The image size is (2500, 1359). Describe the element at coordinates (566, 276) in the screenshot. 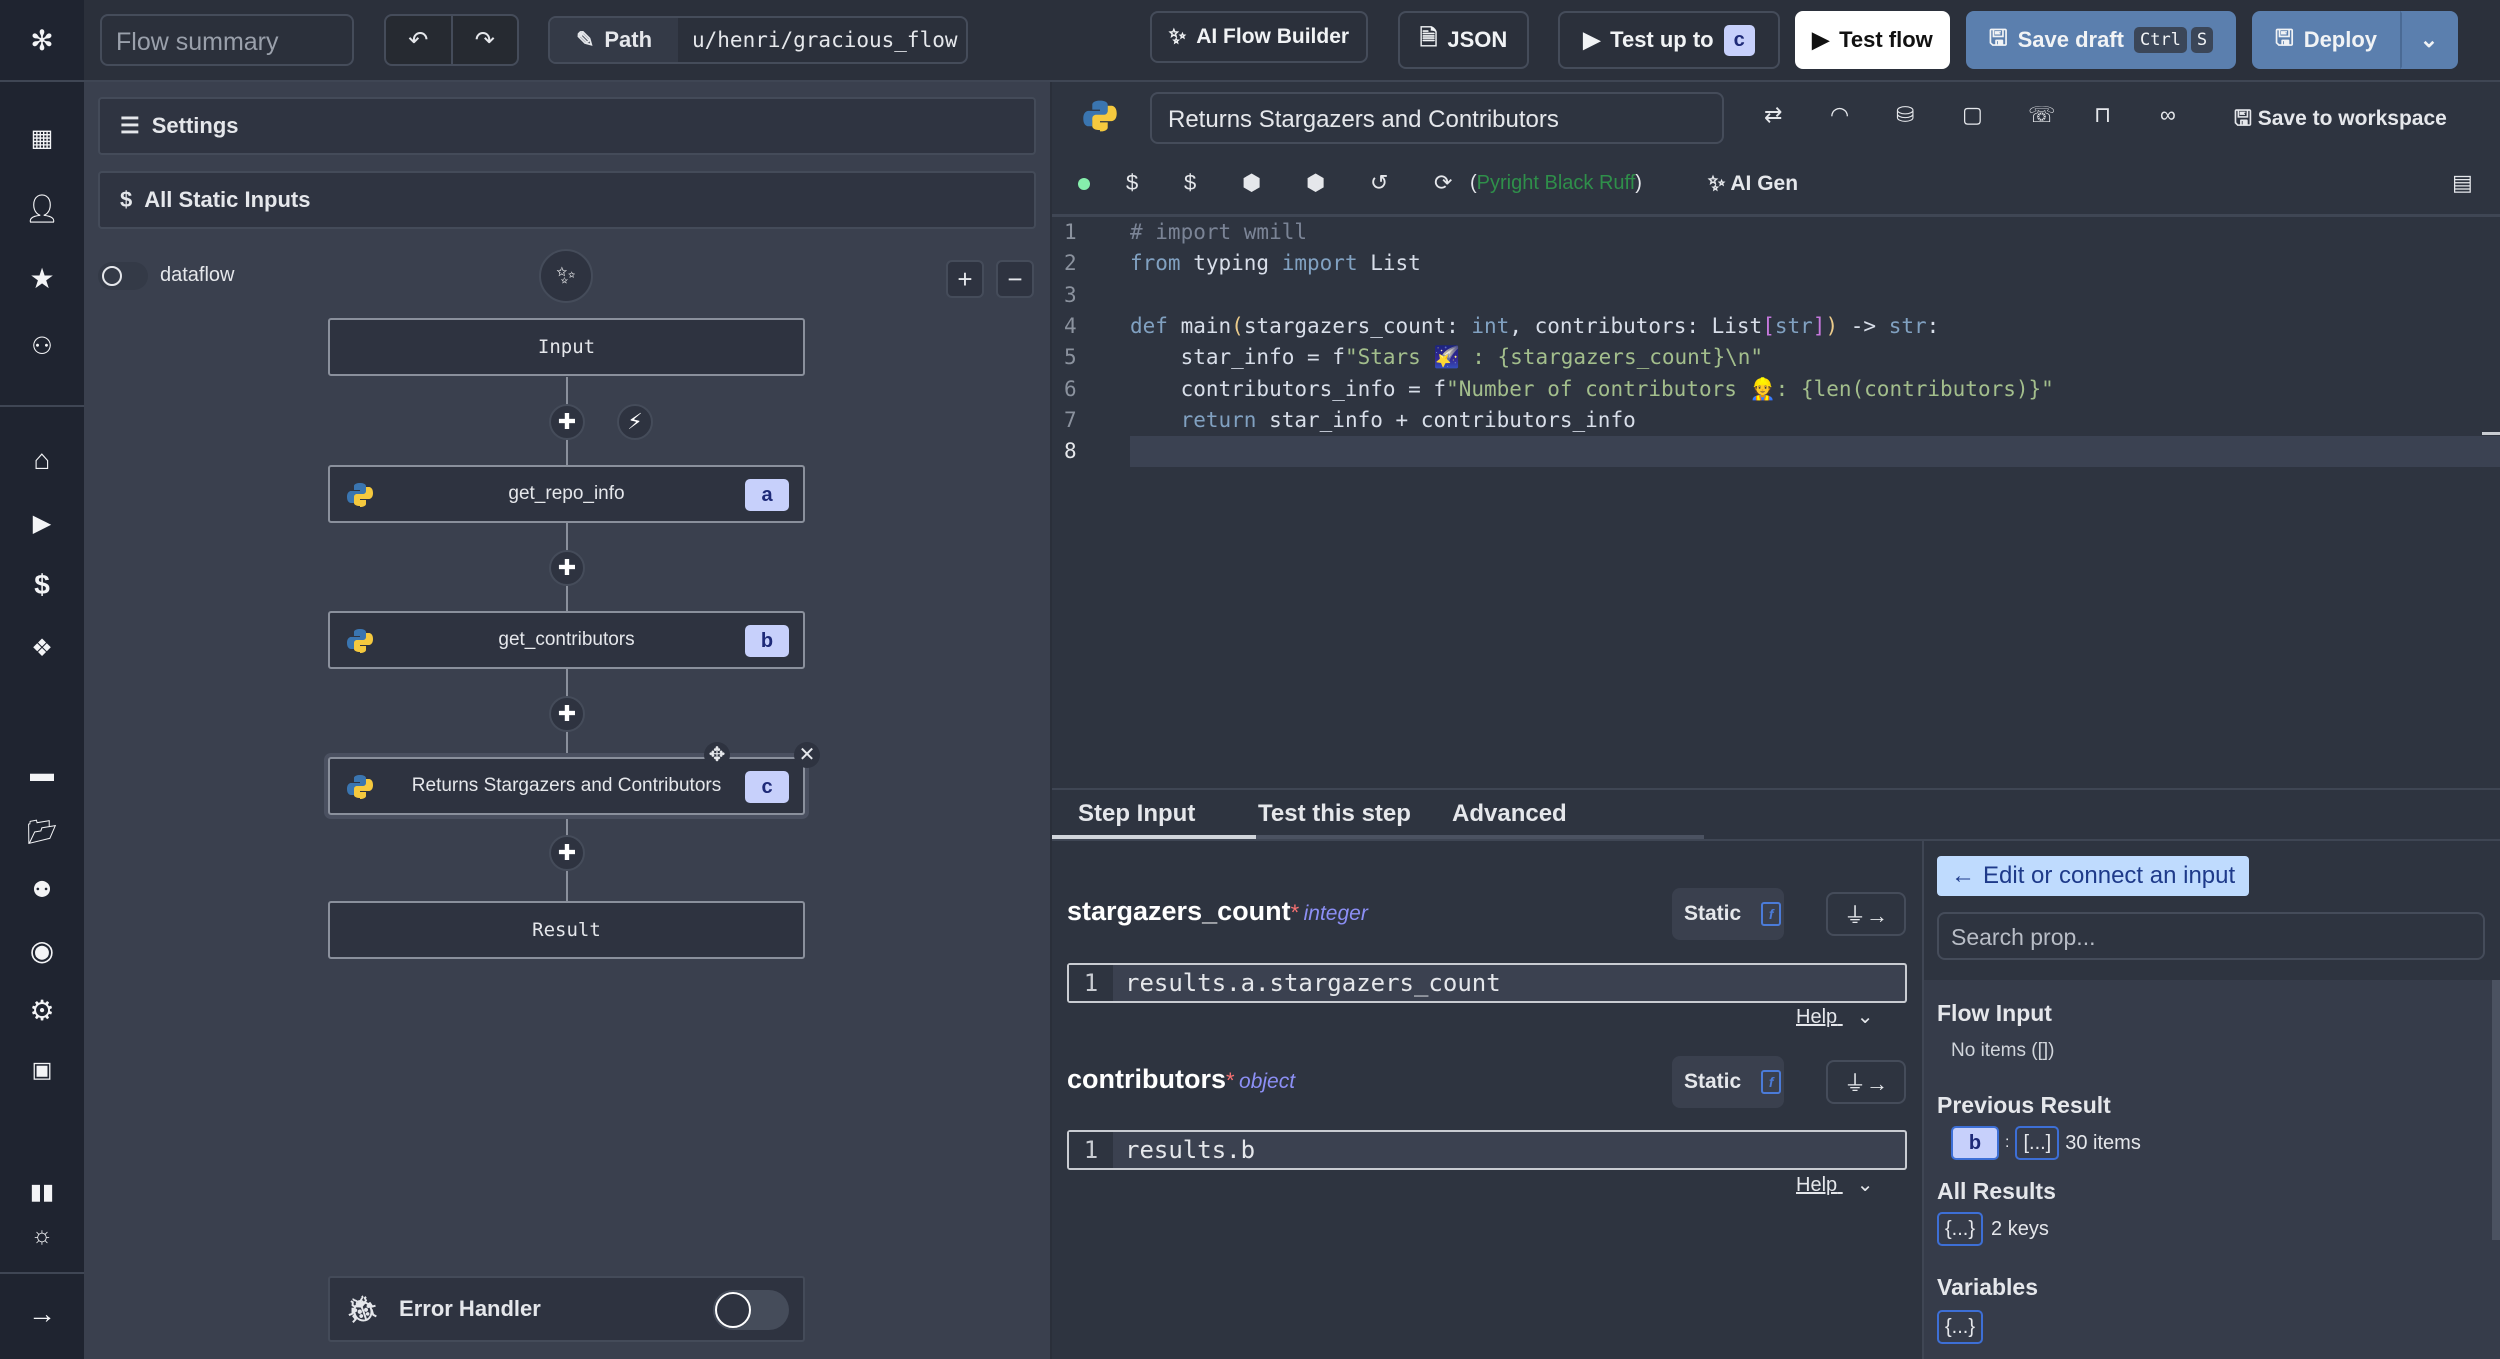

I see `ai-magic-wand-icon: ✨︎` at that location.